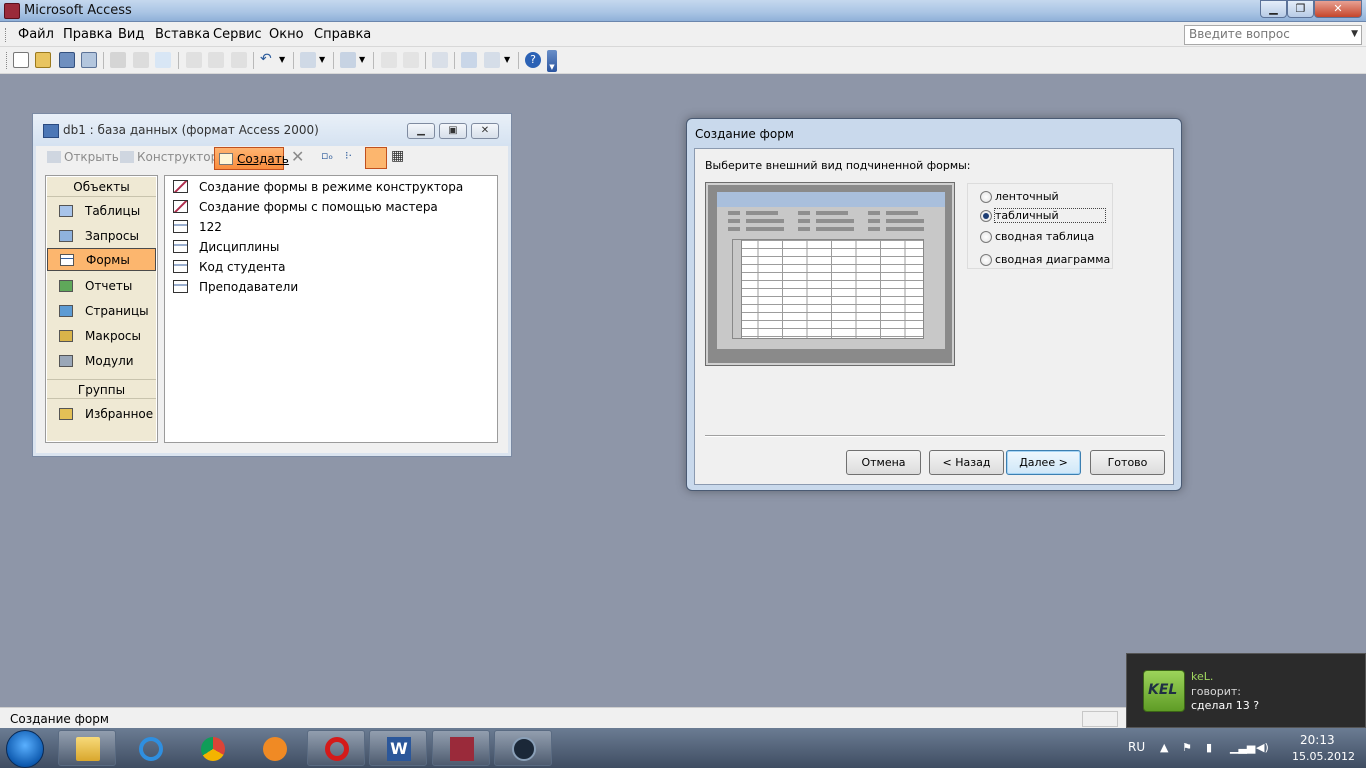 The height and width of the screenshot is (768, 1366). I want to click on paste-icon, so click(239, 60).